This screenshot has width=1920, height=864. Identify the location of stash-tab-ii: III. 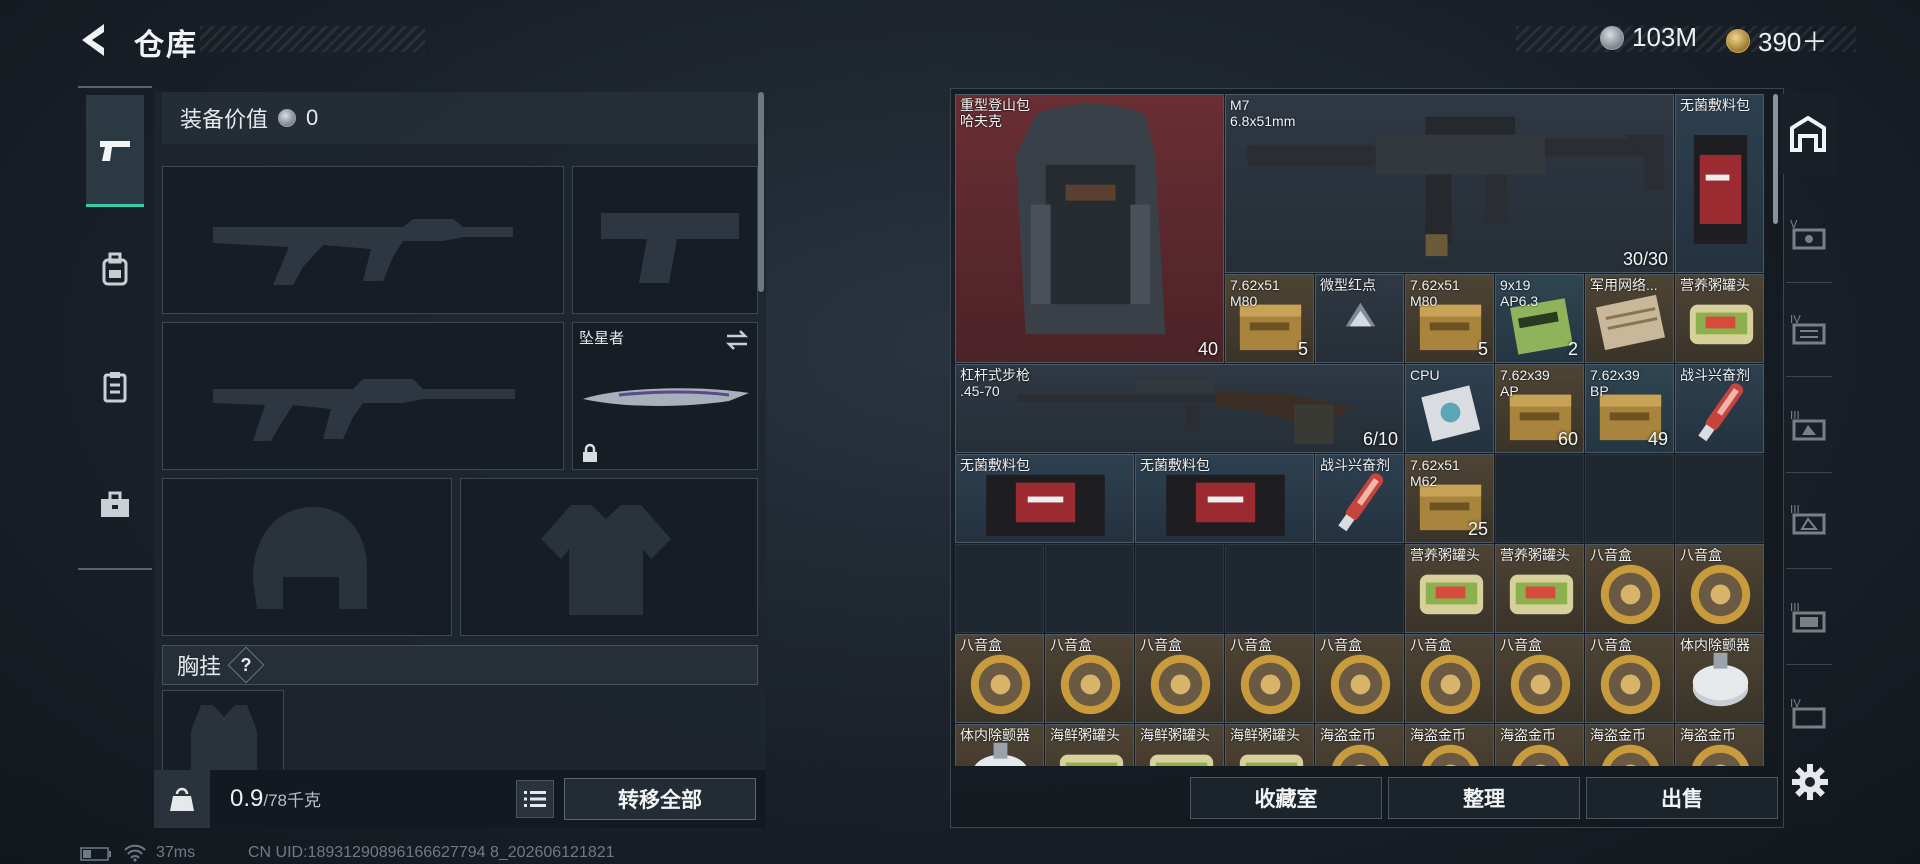
(1808, 617).